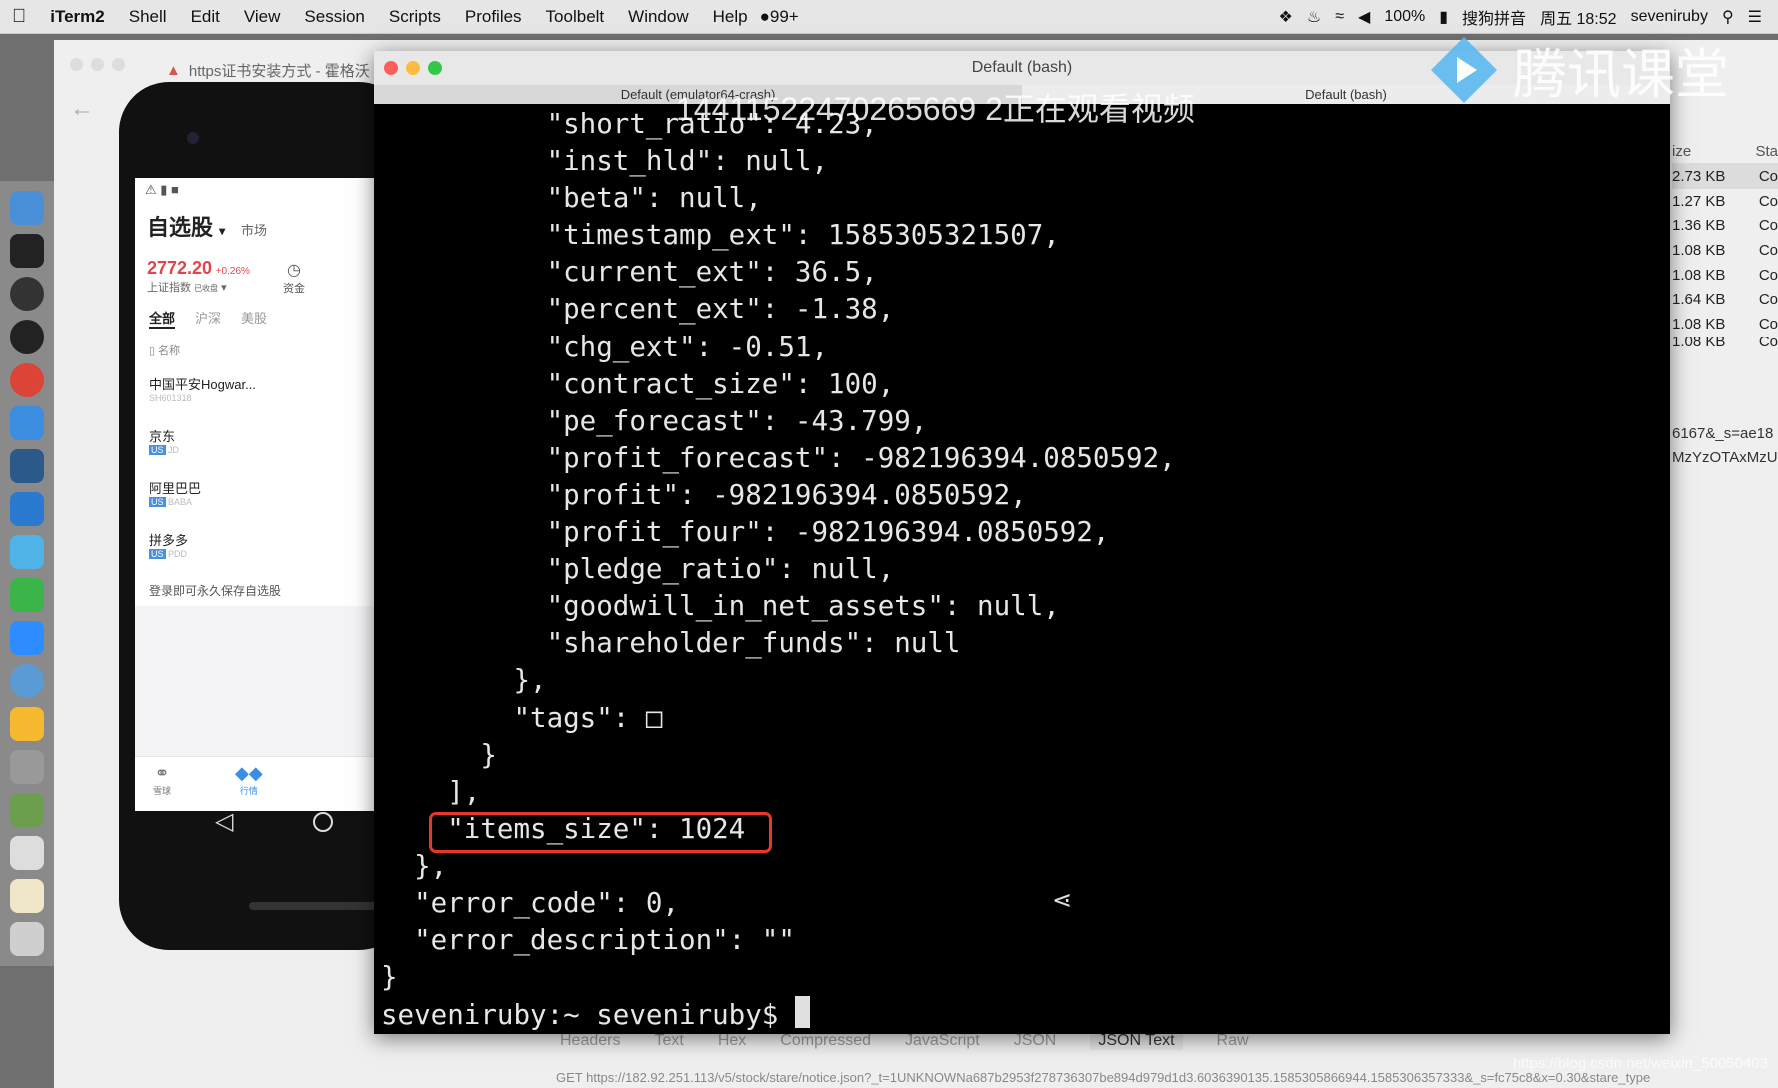 This screenshot has height=1088, width=1778. I want to click on stock-row: 京东 US JD, so click(164, 440).